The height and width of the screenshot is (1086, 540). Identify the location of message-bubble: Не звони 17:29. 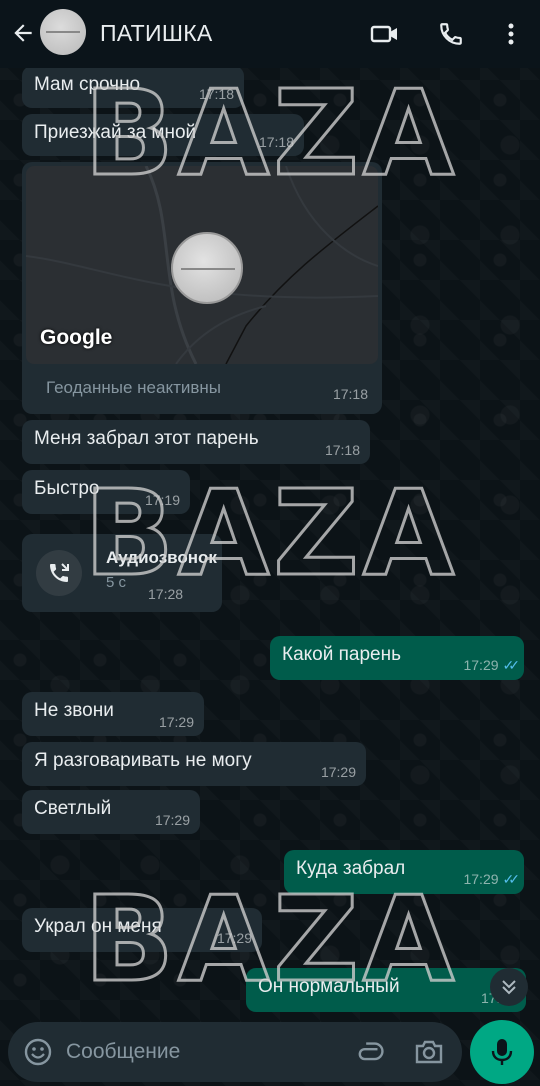
(113, 714).